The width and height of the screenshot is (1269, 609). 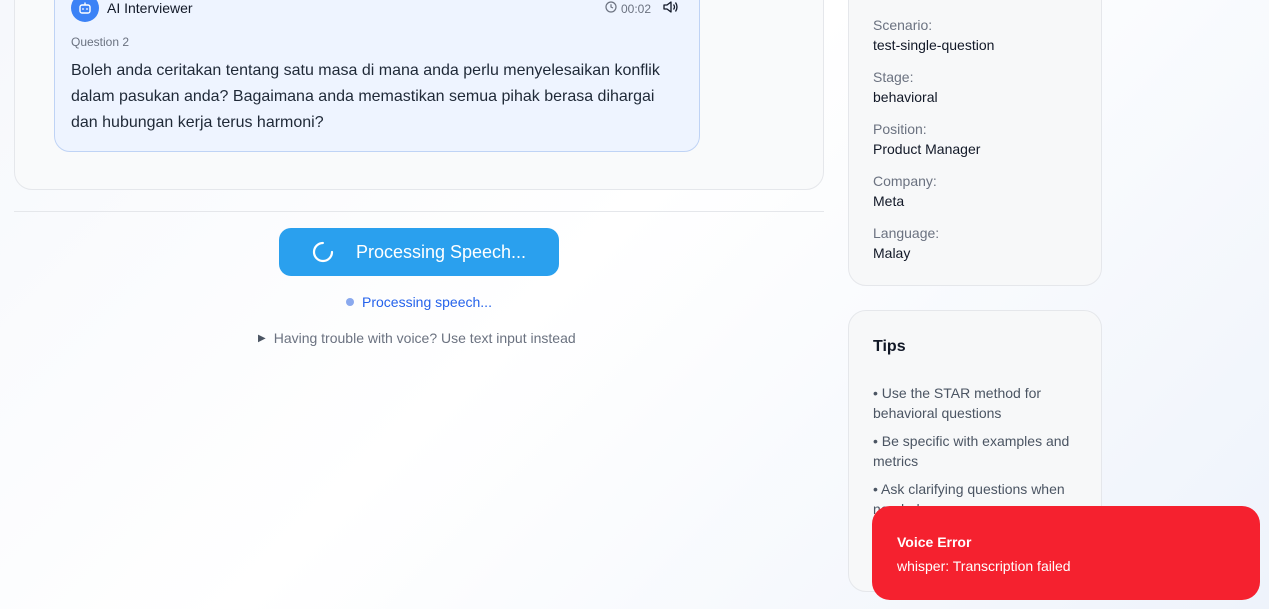 What do you see at coordinates (926, 139) in the screenshot?
I see `info-position: Position: Product Manager` at bounding box center [926, 139].